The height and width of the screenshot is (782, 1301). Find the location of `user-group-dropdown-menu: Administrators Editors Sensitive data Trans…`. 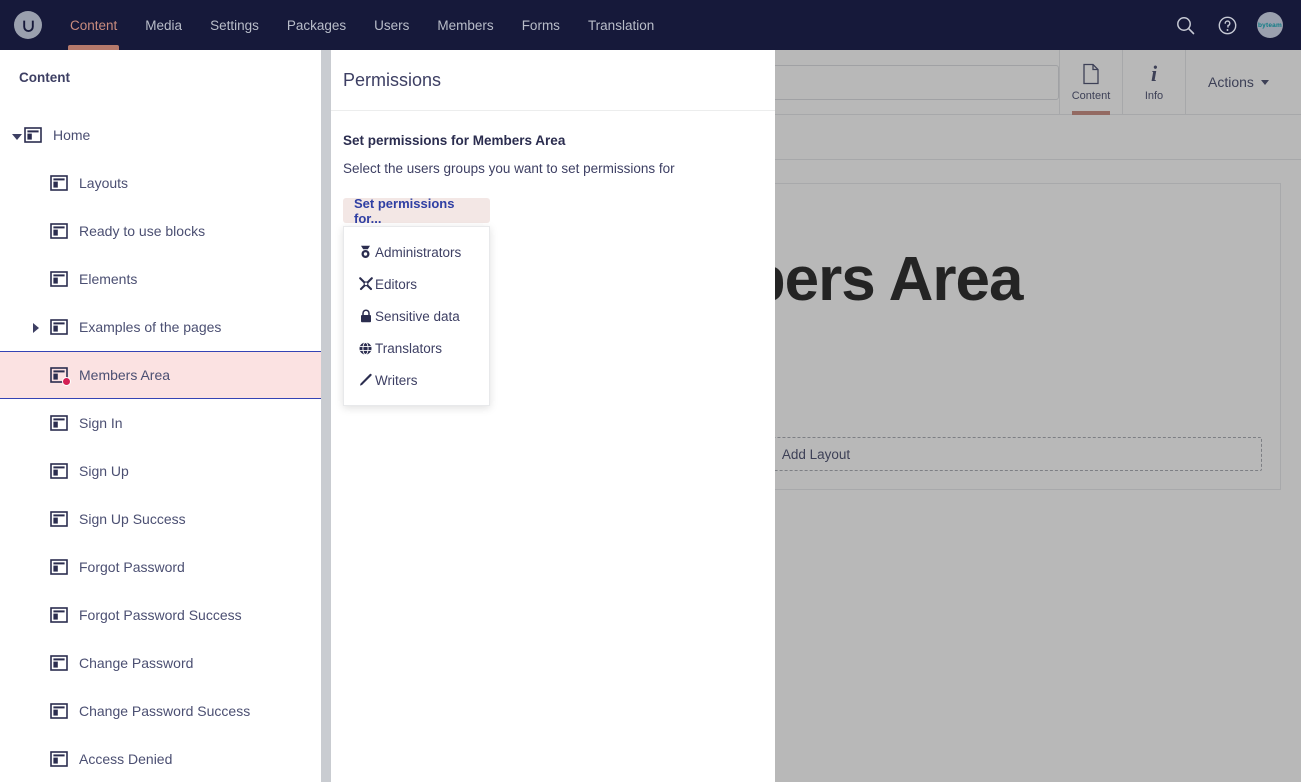

user-group-dropdown-menu: Administrators Editors Sensitive data Trans… is located at coordinates (416, 316).